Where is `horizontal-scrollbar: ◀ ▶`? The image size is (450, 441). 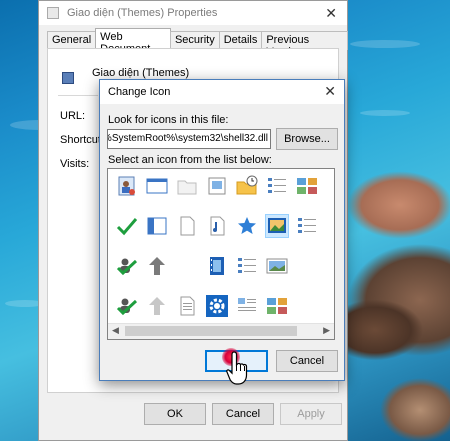 horizontal-scrollbar: ◀ ▶ is located at coordinates (221, 331).